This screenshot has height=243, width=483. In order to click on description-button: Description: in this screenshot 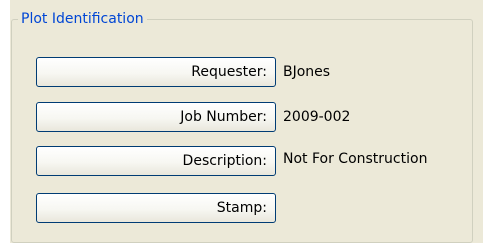, I will do `click(156, 161)`.